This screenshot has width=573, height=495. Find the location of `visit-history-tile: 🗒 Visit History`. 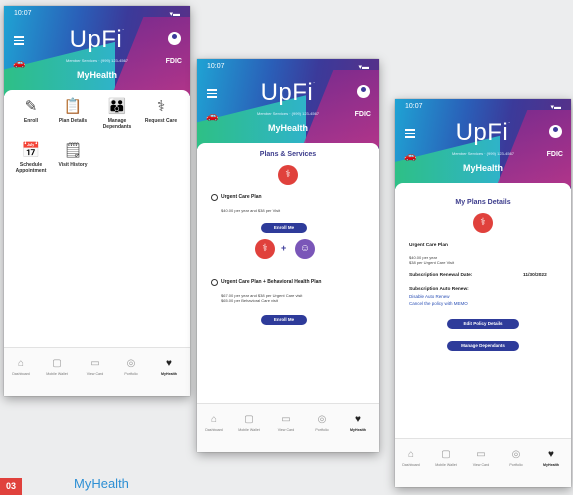

visit-history-tile: 🗒 Visit History is located at coordinates (73, 155).